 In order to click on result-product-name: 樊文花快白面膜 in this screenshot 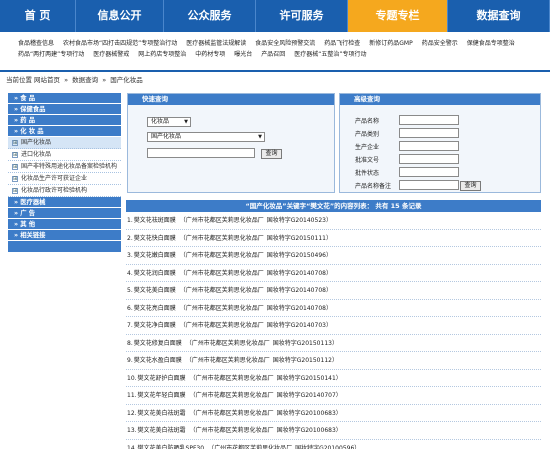, I will do `click(155, 238)`.